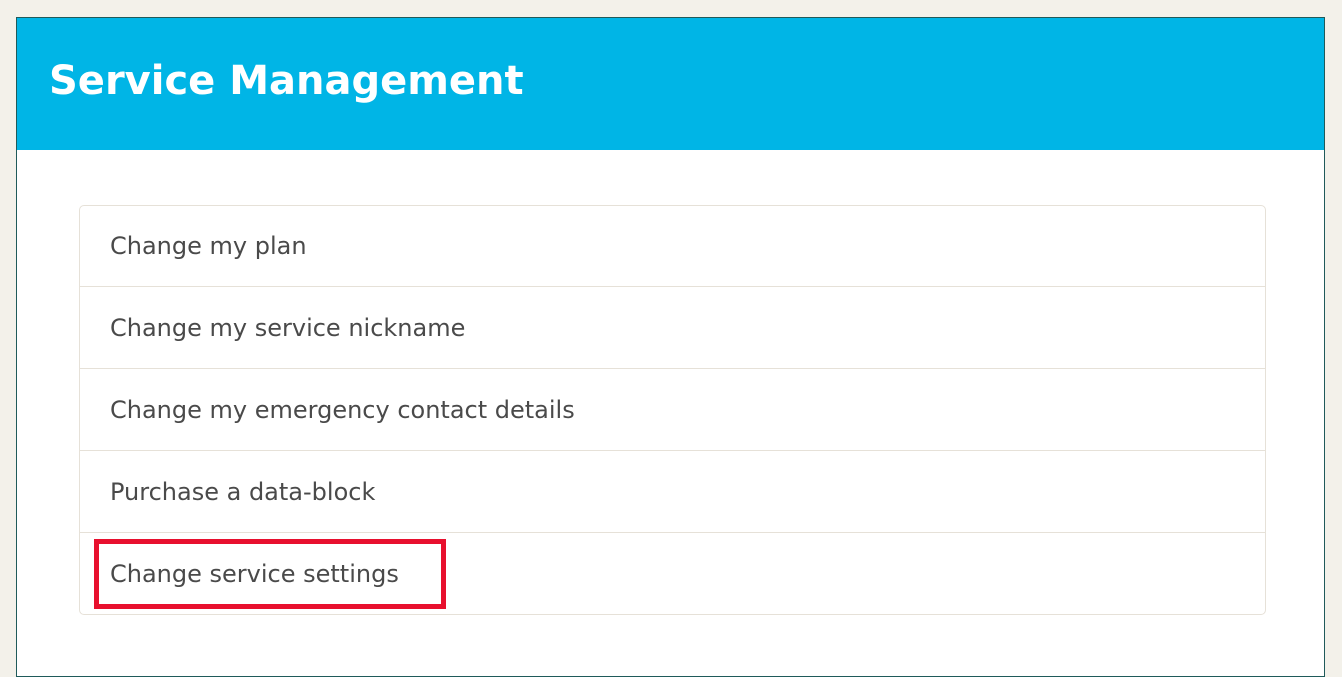 The height and width of the screenshot is (677, 1342). Describe the element at coordinates (672, 491) in the screenshot. I see `menu-item-purchase-data-block: Purchase a data-block` at that location.